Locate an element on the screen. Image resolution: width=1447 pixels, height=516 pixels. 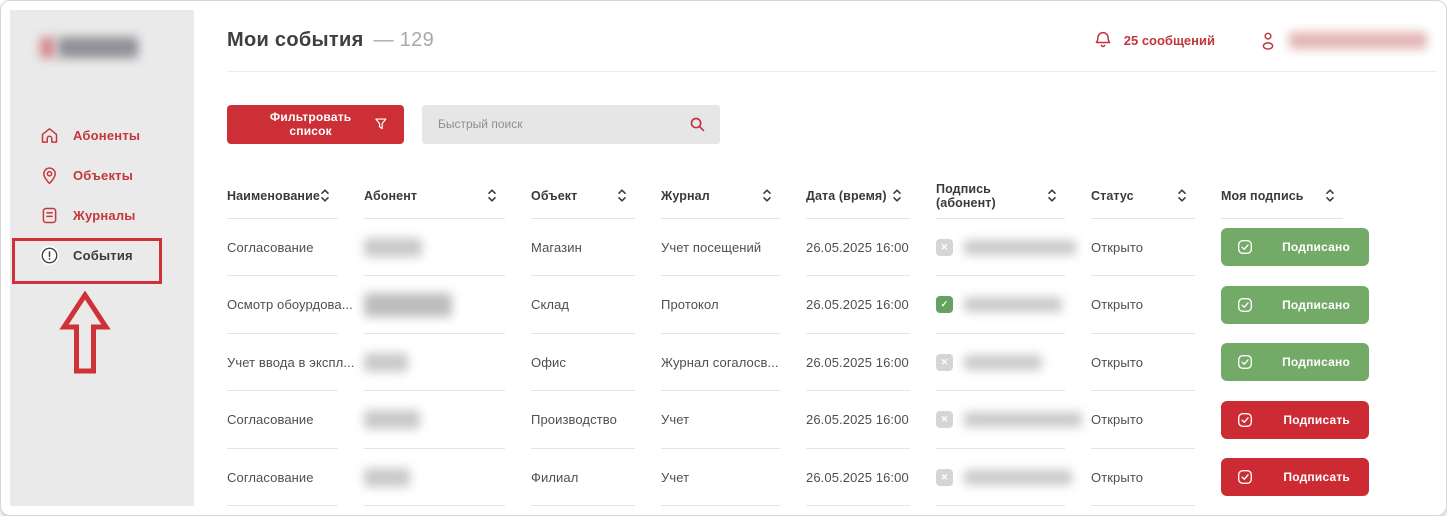
sidebar-item-objects: Объекты is located at coordinates (102, 175).